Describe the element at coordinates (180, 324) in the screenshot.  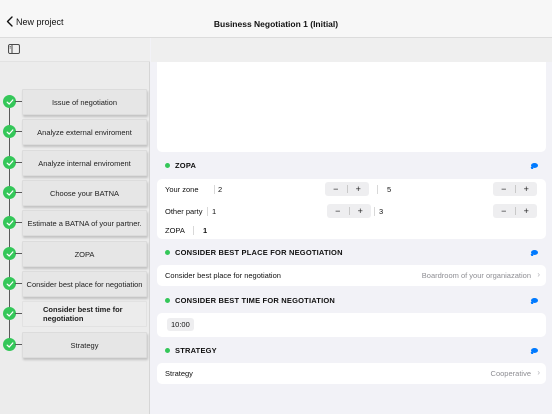
I see `time-picker: 10:00` at that location.